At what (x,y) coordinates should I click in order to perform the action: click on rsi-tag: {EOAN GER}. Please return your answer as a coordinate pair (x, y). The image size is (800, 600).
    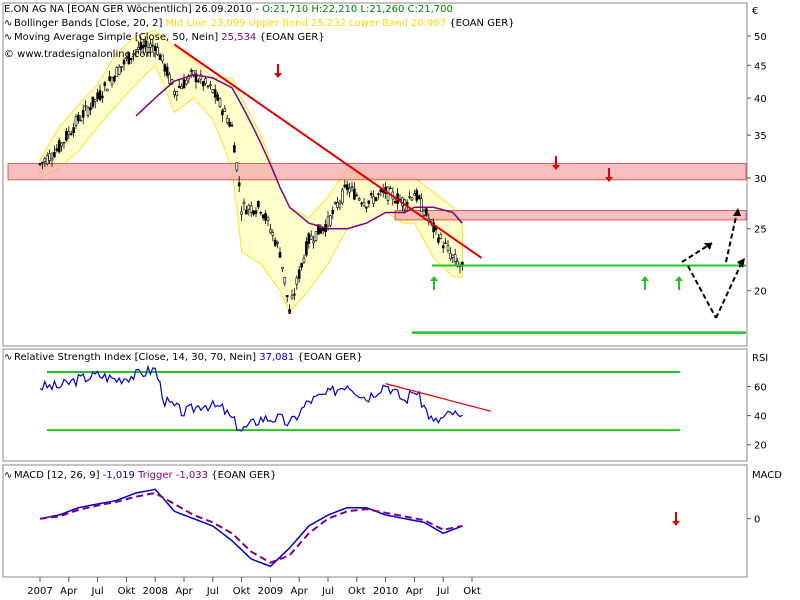
    Looking at the image, I should click on (330, 357).